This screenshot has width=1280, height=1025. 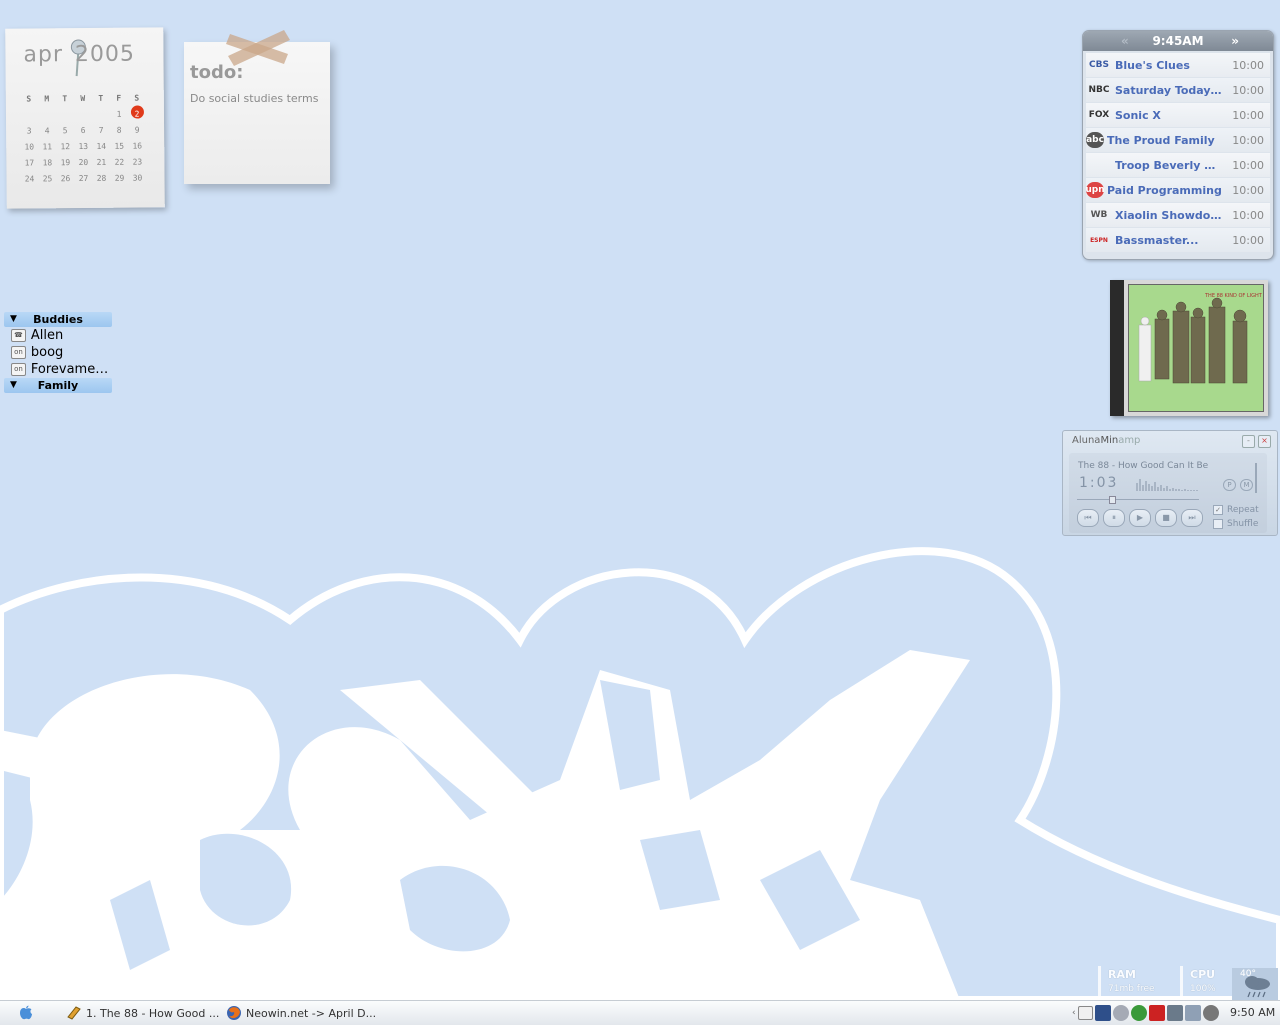 What do you see at coordinates (1211, 1013) in the screenshot?
I see `settings-icon` at bounding box center [1211, 1013].